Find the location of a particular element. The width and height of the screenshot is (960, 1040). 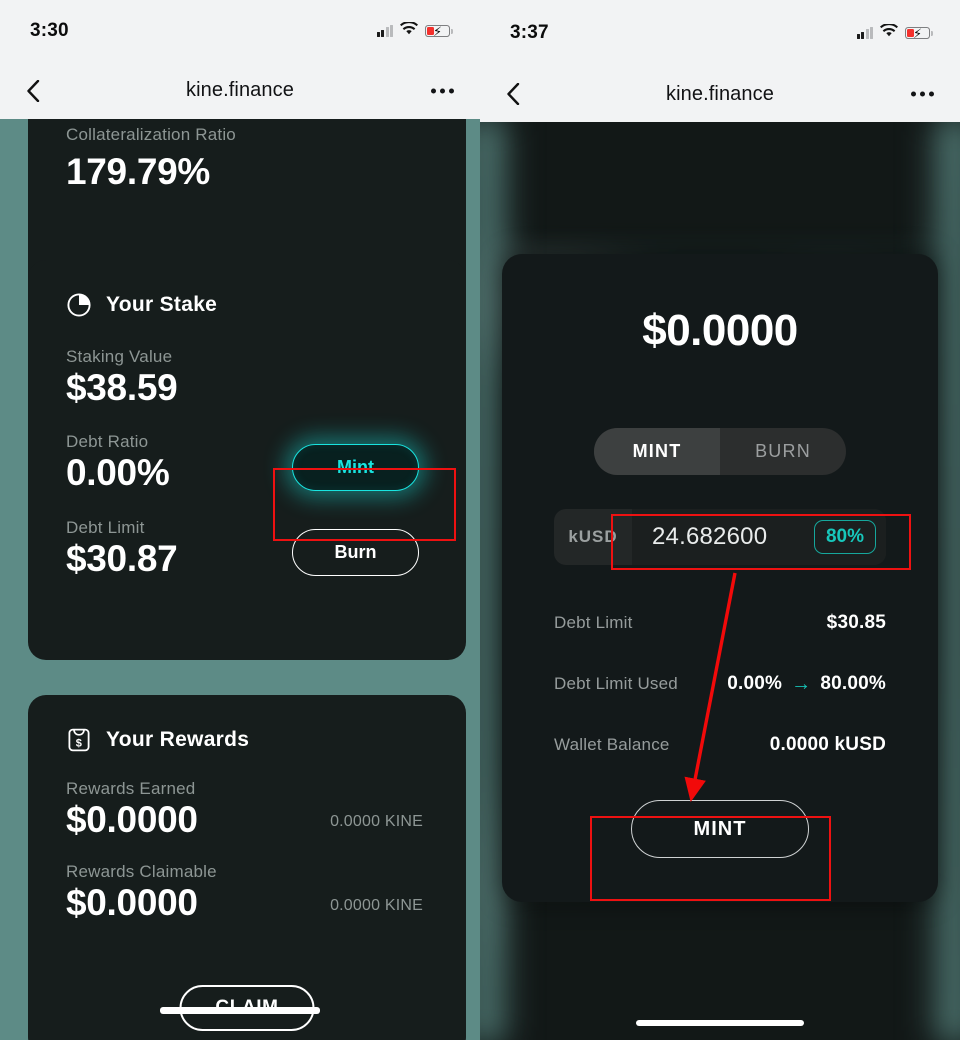

collateralization-ratio-value: 179.79% is located at coordinates (138, 171).